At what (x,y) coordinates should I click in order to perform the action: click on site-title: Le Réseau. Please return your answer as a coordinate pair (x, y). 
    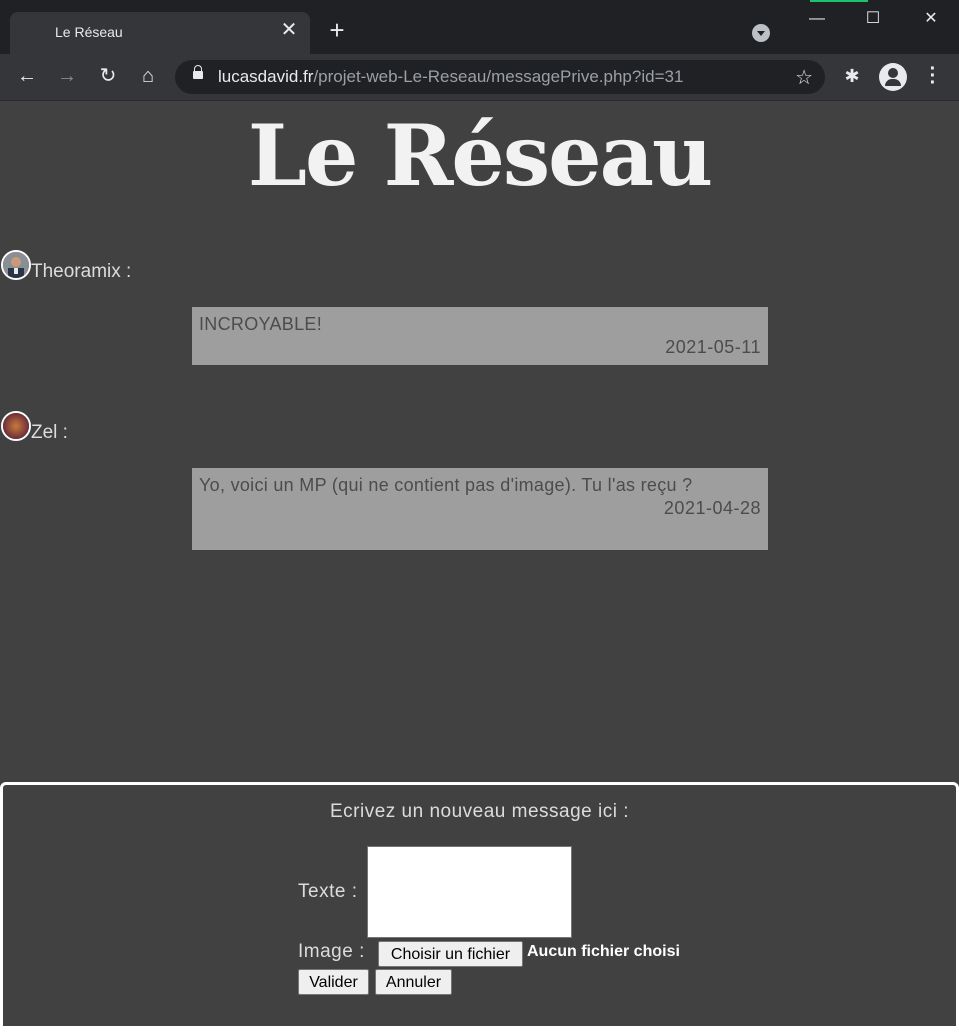
    Looking at the image, I should click on (480, 155).